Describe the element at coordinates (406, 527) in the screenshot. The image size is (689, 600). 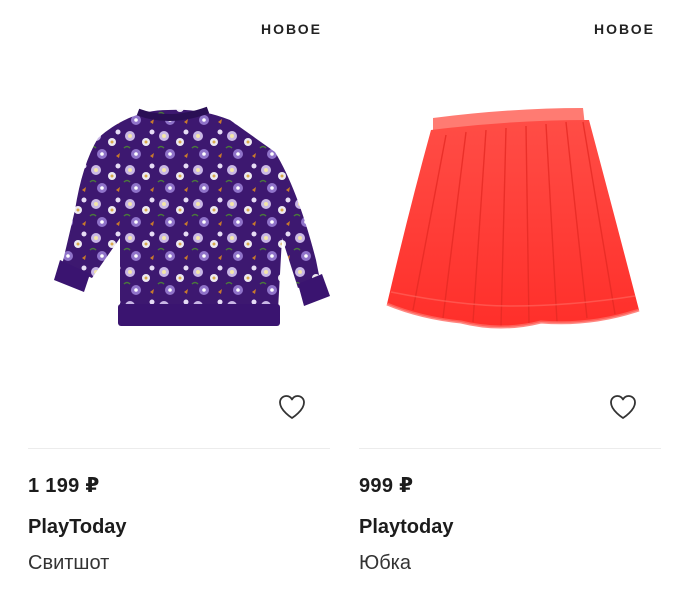
I see `product-brand: Playtoday` at that location.